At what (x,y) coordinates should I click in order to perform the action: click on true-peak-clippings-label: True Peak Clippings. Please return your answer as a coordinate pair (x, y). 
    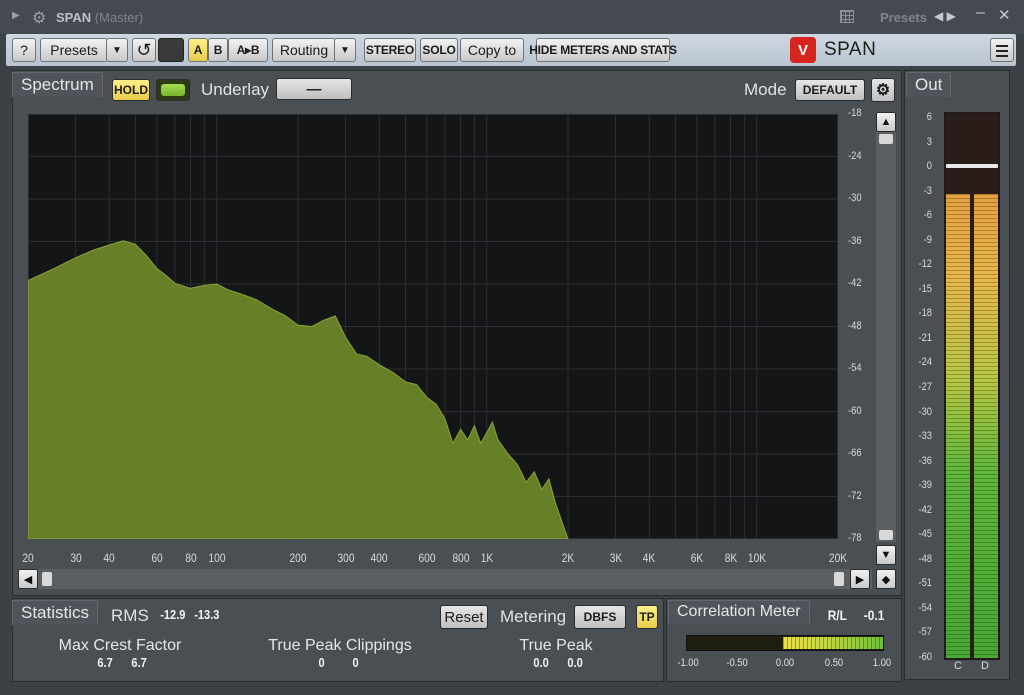
    Looking at the image, I should click on (340, 645).